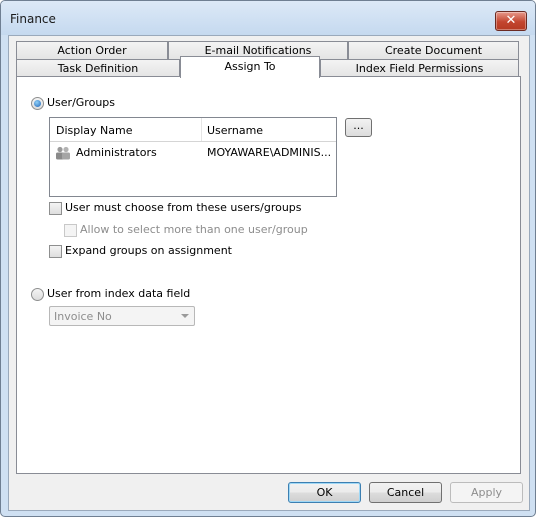 This screenshot has width=536, height=517. I want to click on apply-button: Apply, so click(486, 492).